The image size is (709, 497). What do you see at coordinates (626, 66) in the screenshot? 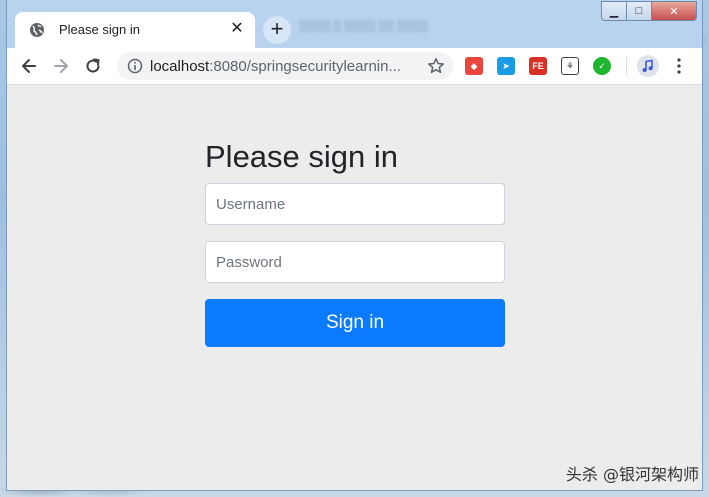
I see `toolbar-divider` at bounding box center [626, 66].